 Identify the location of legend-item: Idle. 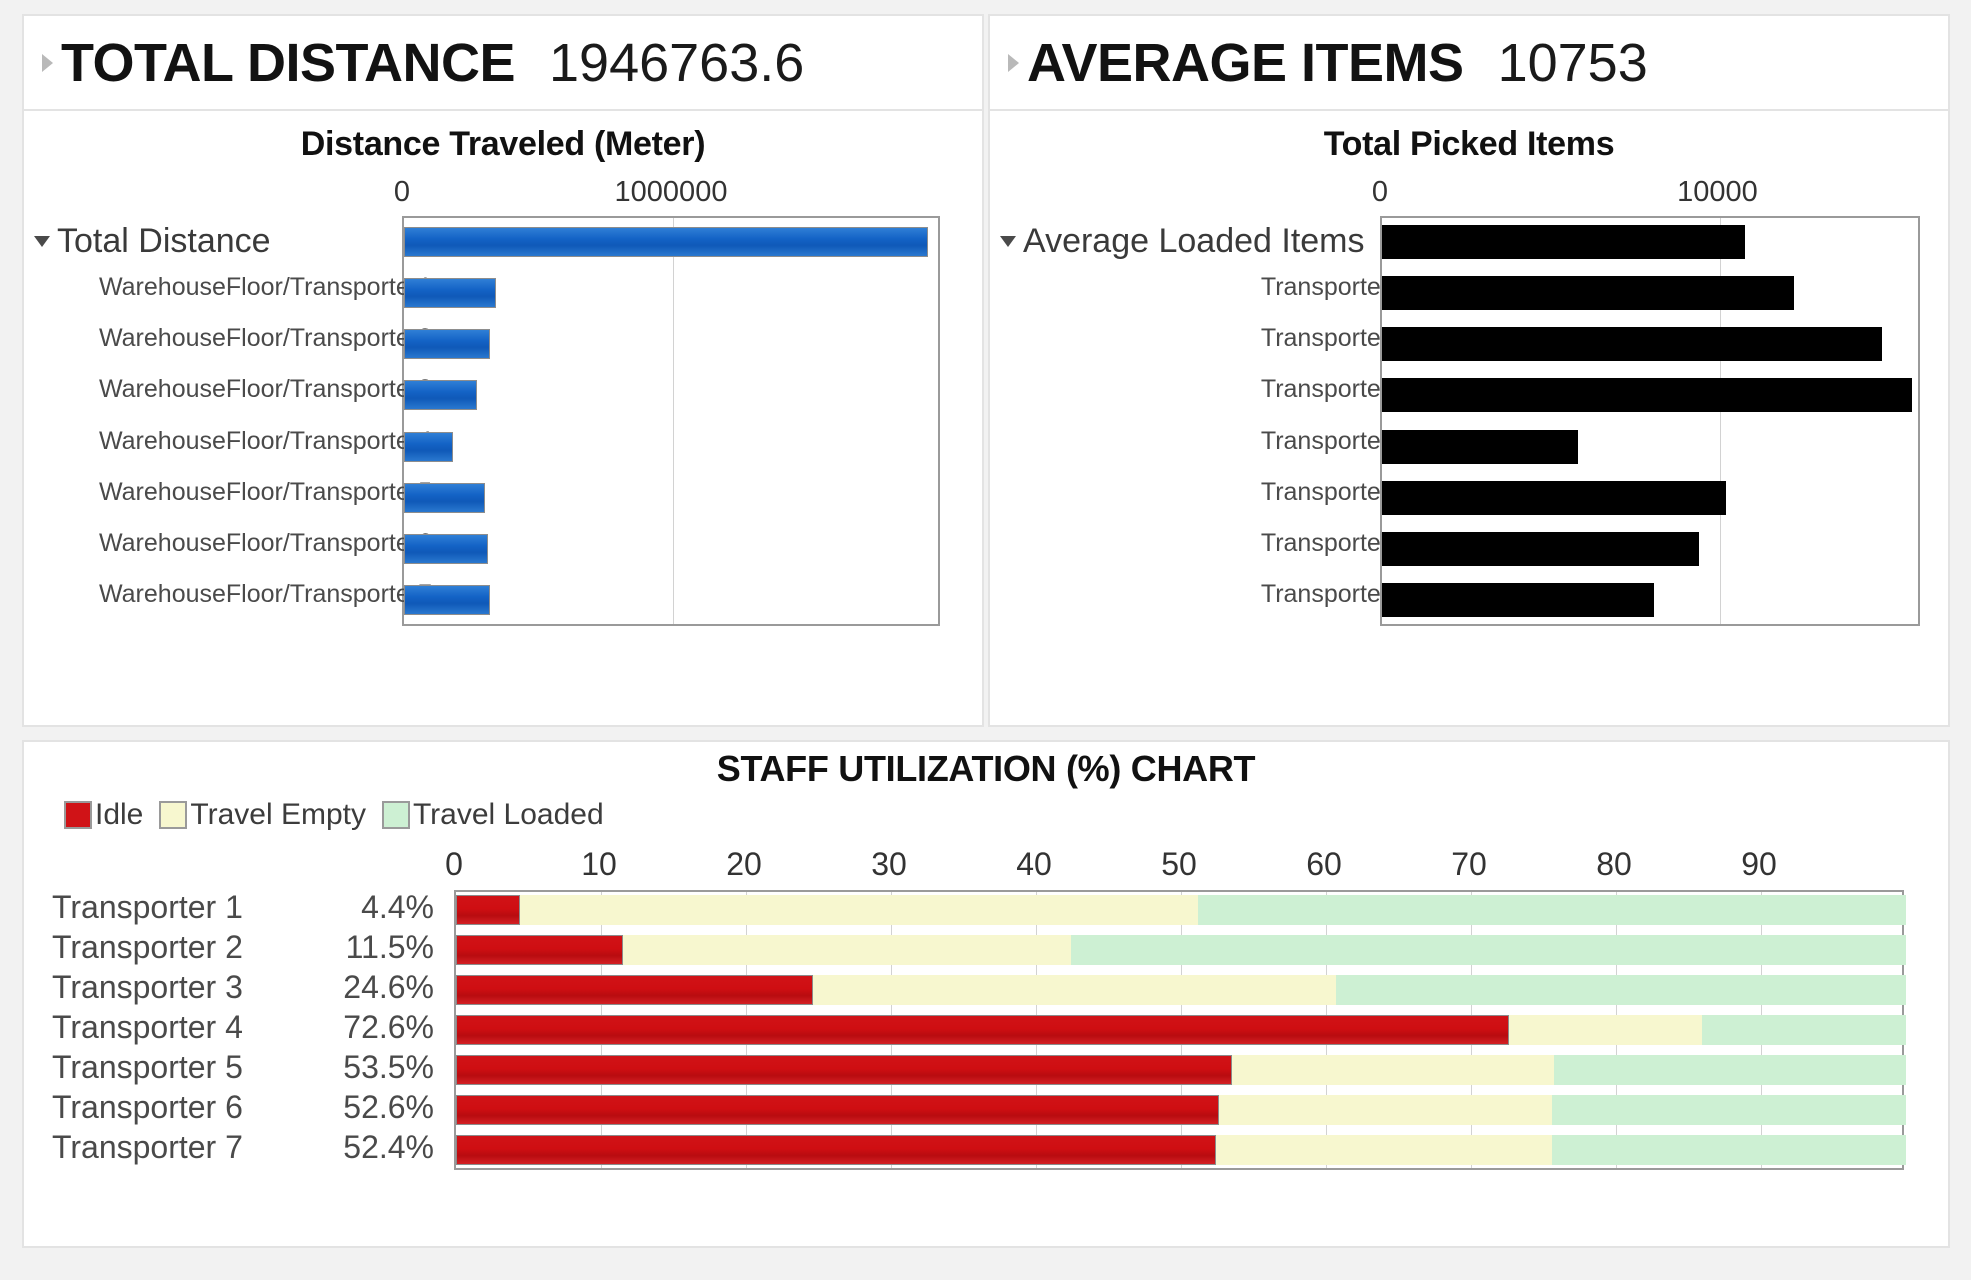
(103, 815).